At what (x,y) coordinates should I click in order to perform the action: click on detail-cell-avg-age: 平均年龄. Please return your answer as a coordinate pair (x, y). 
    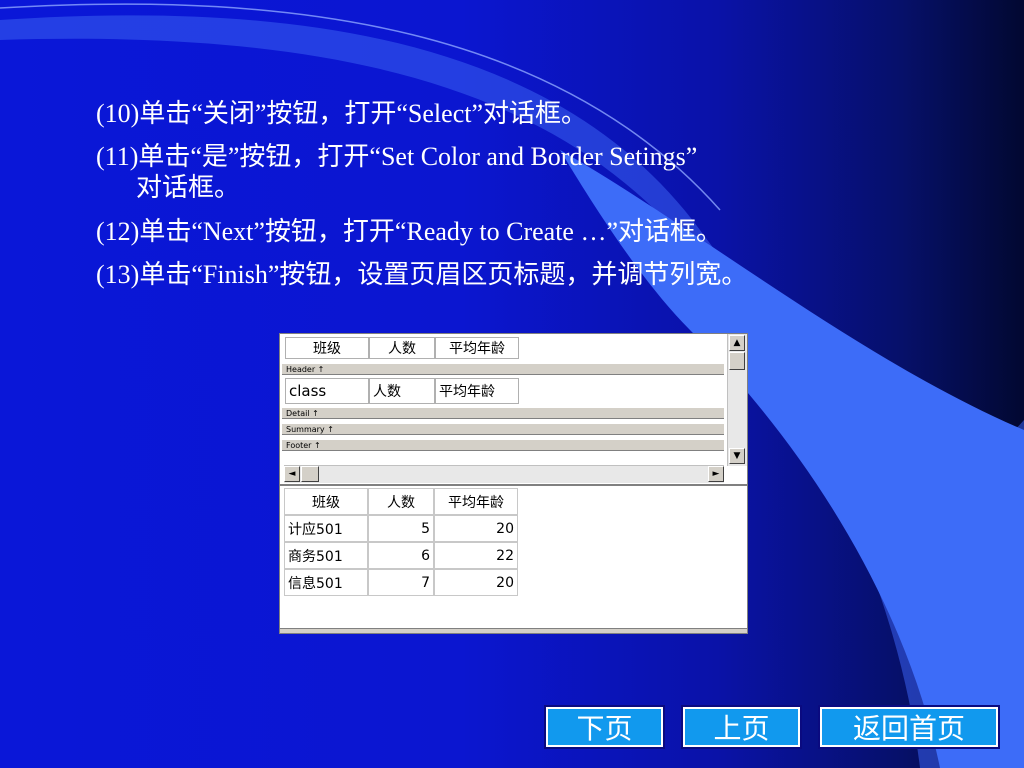
    Looking at the image, I should click on (477, 391).